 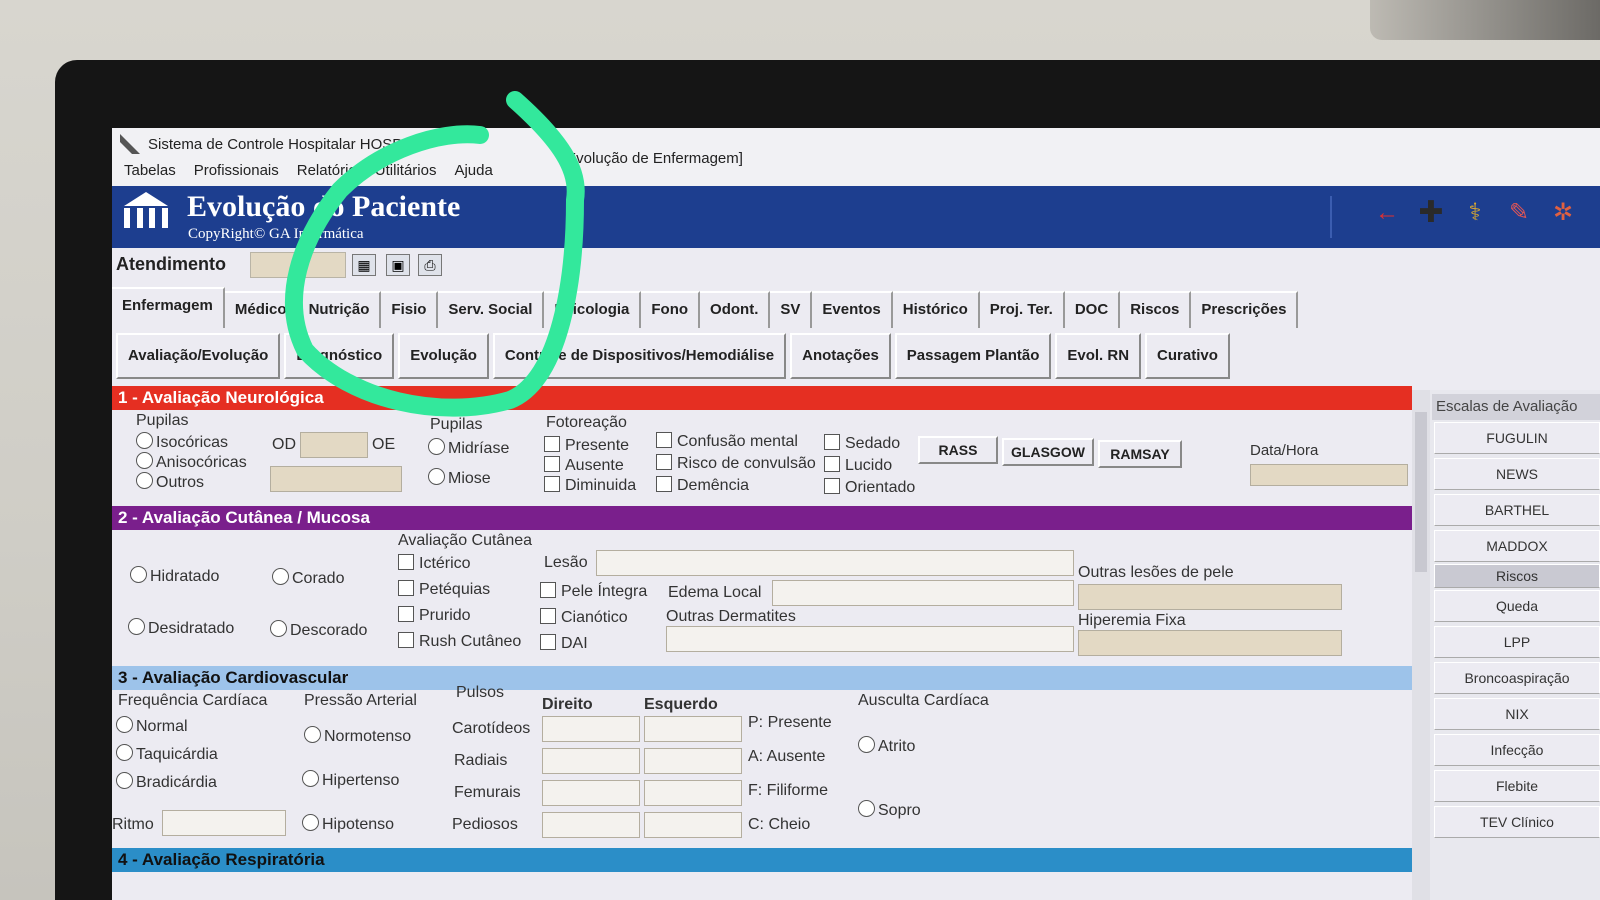 I want to click on outras-lesoes-input, so click(x=1210, y=597).